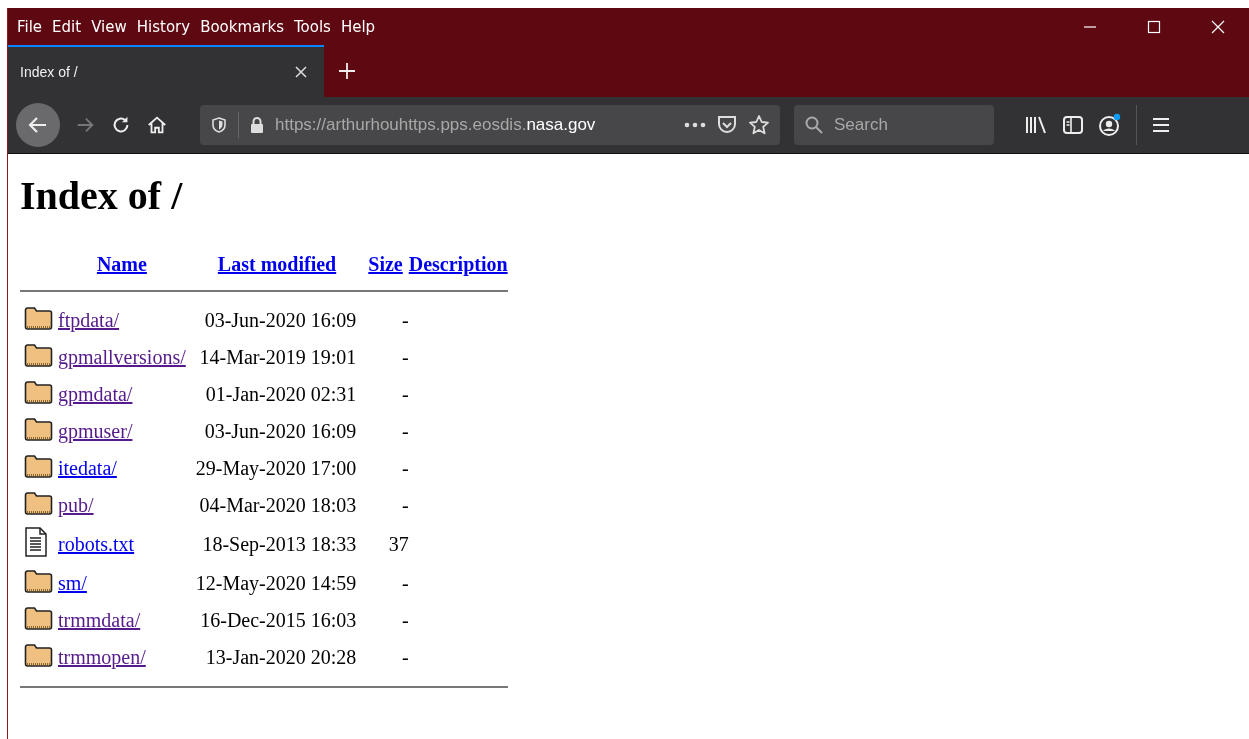  I want to click on plus-icon, so click(347, 71).